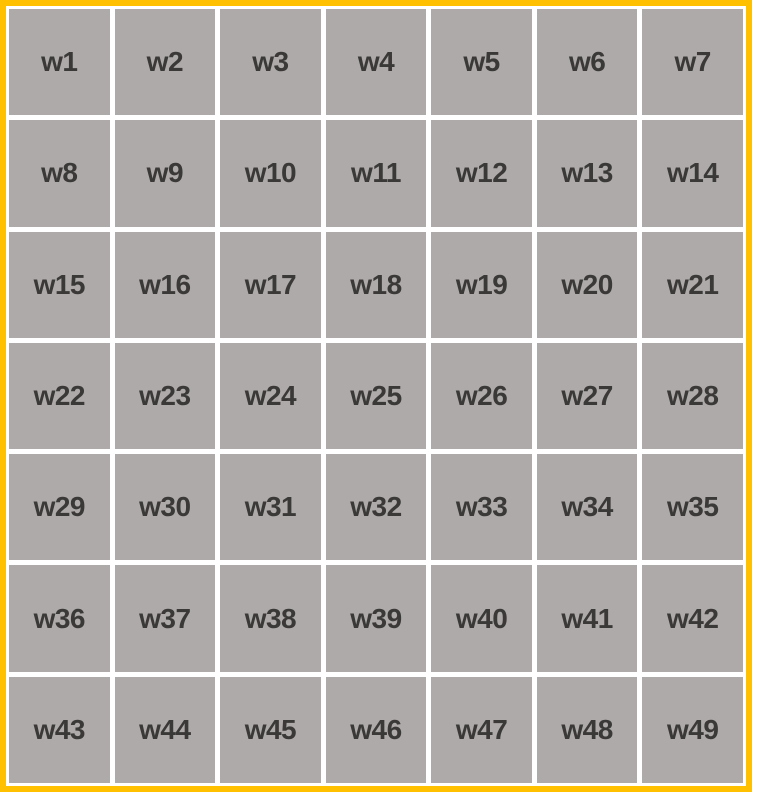 The width and height of the screenshot is (760, 796). I want to click on cell-label: w29, so click(59, 507).